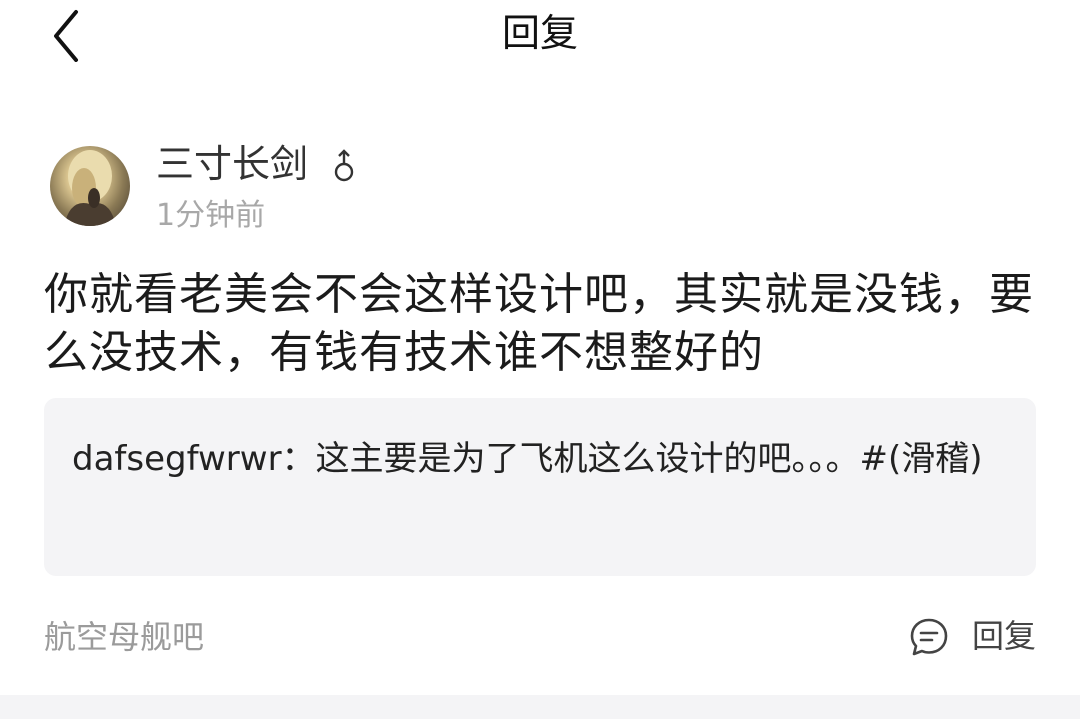 The image size is (1080, 719). What do you see at coordinates (540, 707) in the screenshot?
I see `section-divider` at bounding box center [540, 707].